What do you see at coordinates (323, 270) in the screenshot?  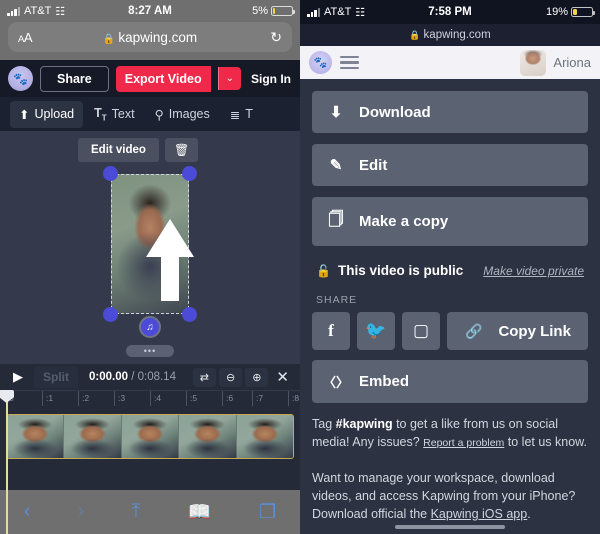 I see `unlock-icon: 🔓` at bounding box center [323, 270].